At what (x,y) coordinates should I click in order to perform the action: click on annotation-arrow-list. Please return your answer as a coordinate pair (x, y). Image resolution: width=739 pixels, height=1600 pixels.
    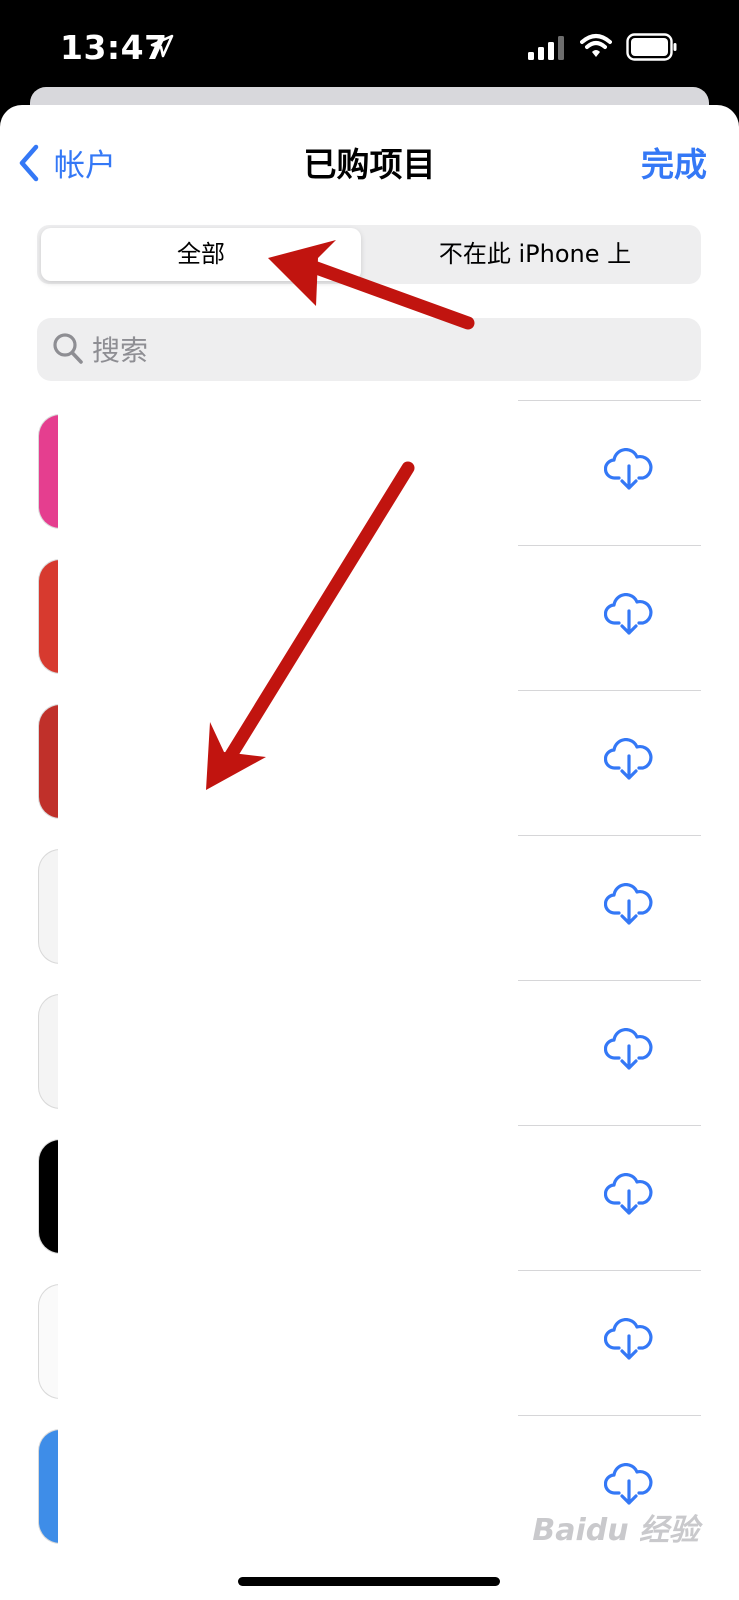
    Looking at the image, I should click on (310, 625).